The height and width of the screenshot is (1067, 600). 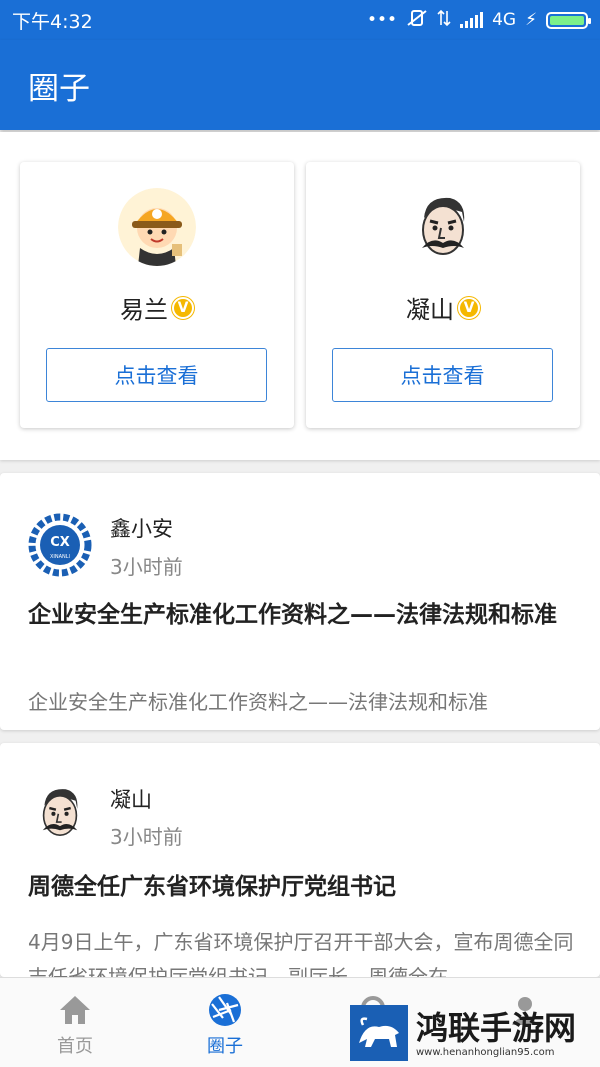 What do you see at coordinates (52, 21) in the screenshot?
I see `status-time: 下午4:32` at bounding box center [52, 21].